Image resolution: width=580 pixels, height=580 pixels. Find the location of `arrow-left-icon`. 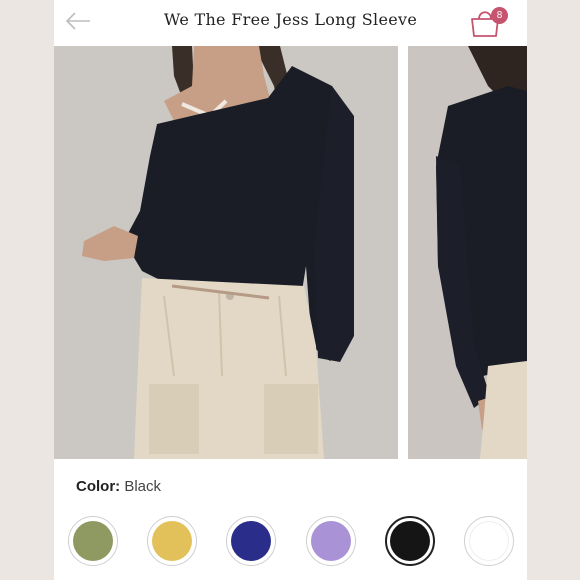

arrow-left-icon is located at coordinates (77, 21).